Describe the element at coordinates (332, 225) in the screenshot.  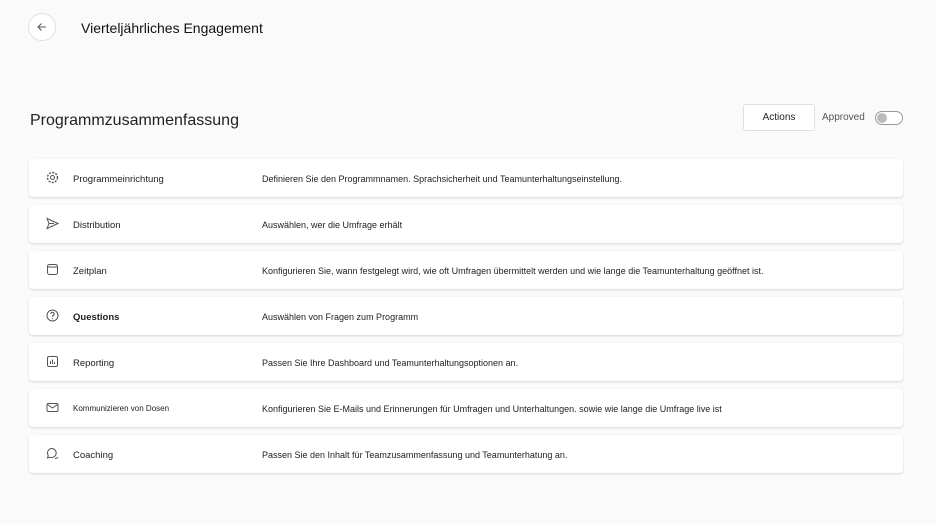
I see `row-description: Auswählen, wer die Umfrage erhält` at that location.